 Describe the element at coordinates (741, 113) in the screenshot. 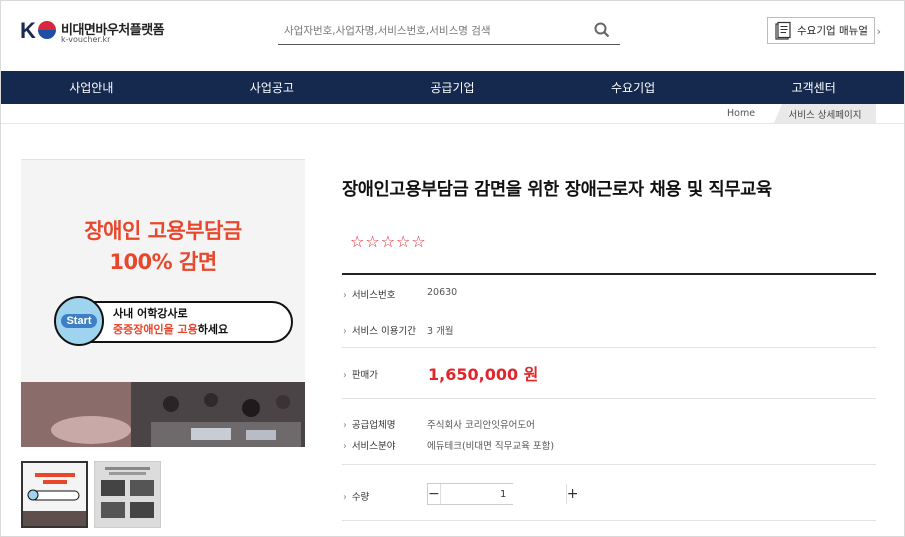

I see `breadcrumb-home: Home` at that location.